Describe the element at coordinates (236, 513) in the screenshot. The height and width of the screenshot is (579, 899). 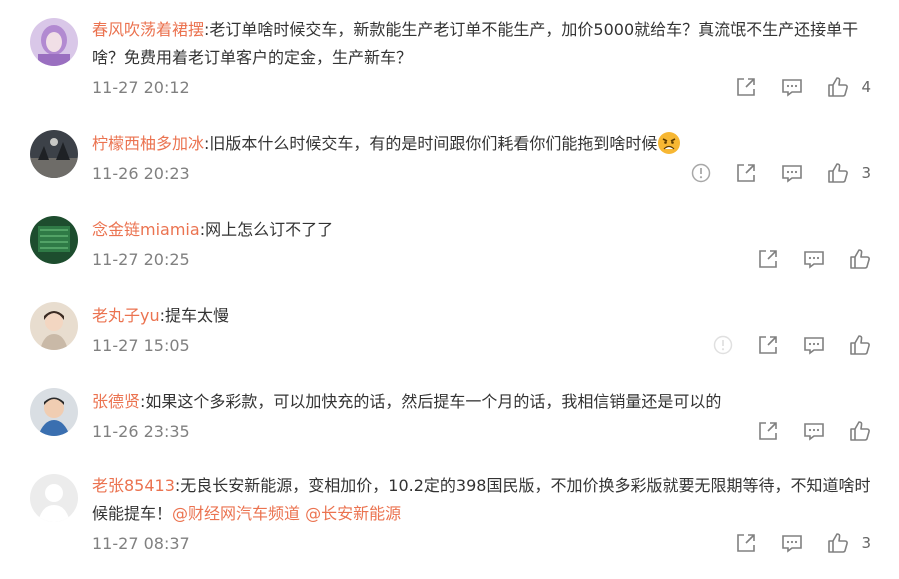
I see `mention-link: @财经网汽车频道` at that location.